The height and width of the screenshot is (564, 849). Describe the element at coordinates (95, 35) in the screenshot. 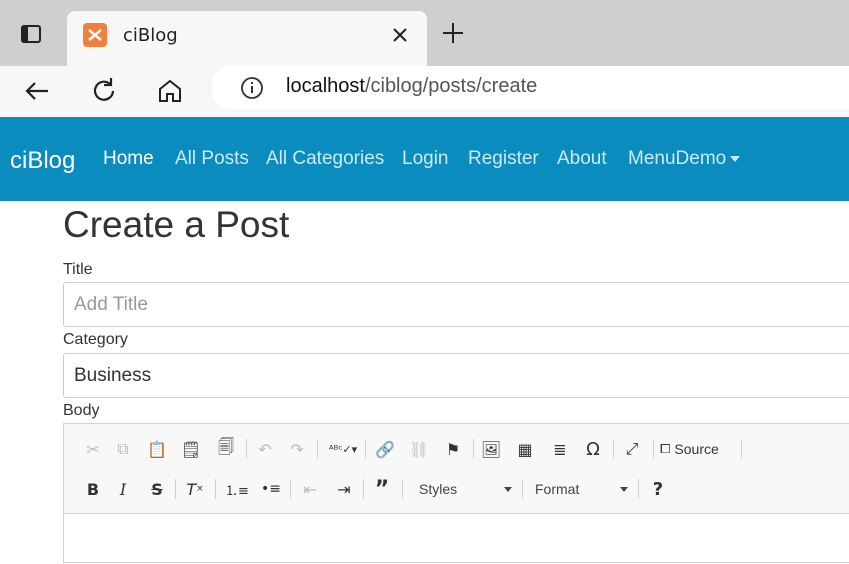

I see `xampp-favicon-icon` at that location.